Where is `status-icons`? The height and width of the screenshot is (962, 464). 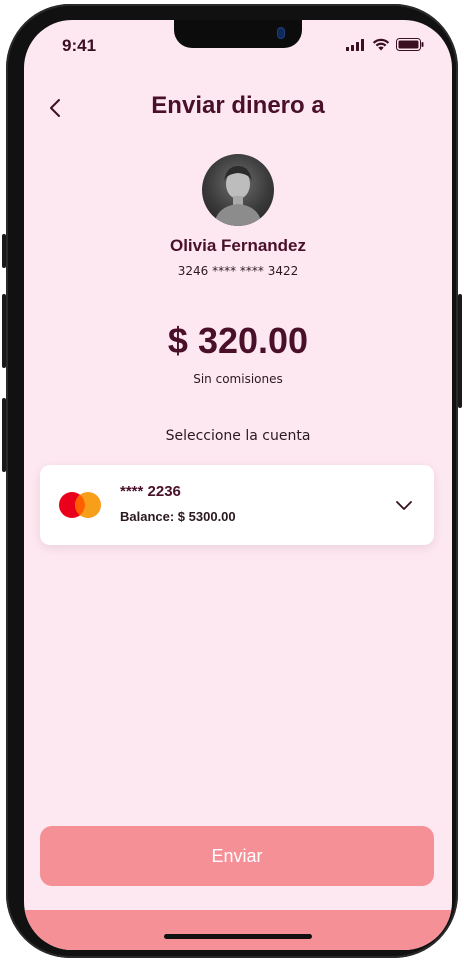
status-icons is located at coordinates (385, 44).